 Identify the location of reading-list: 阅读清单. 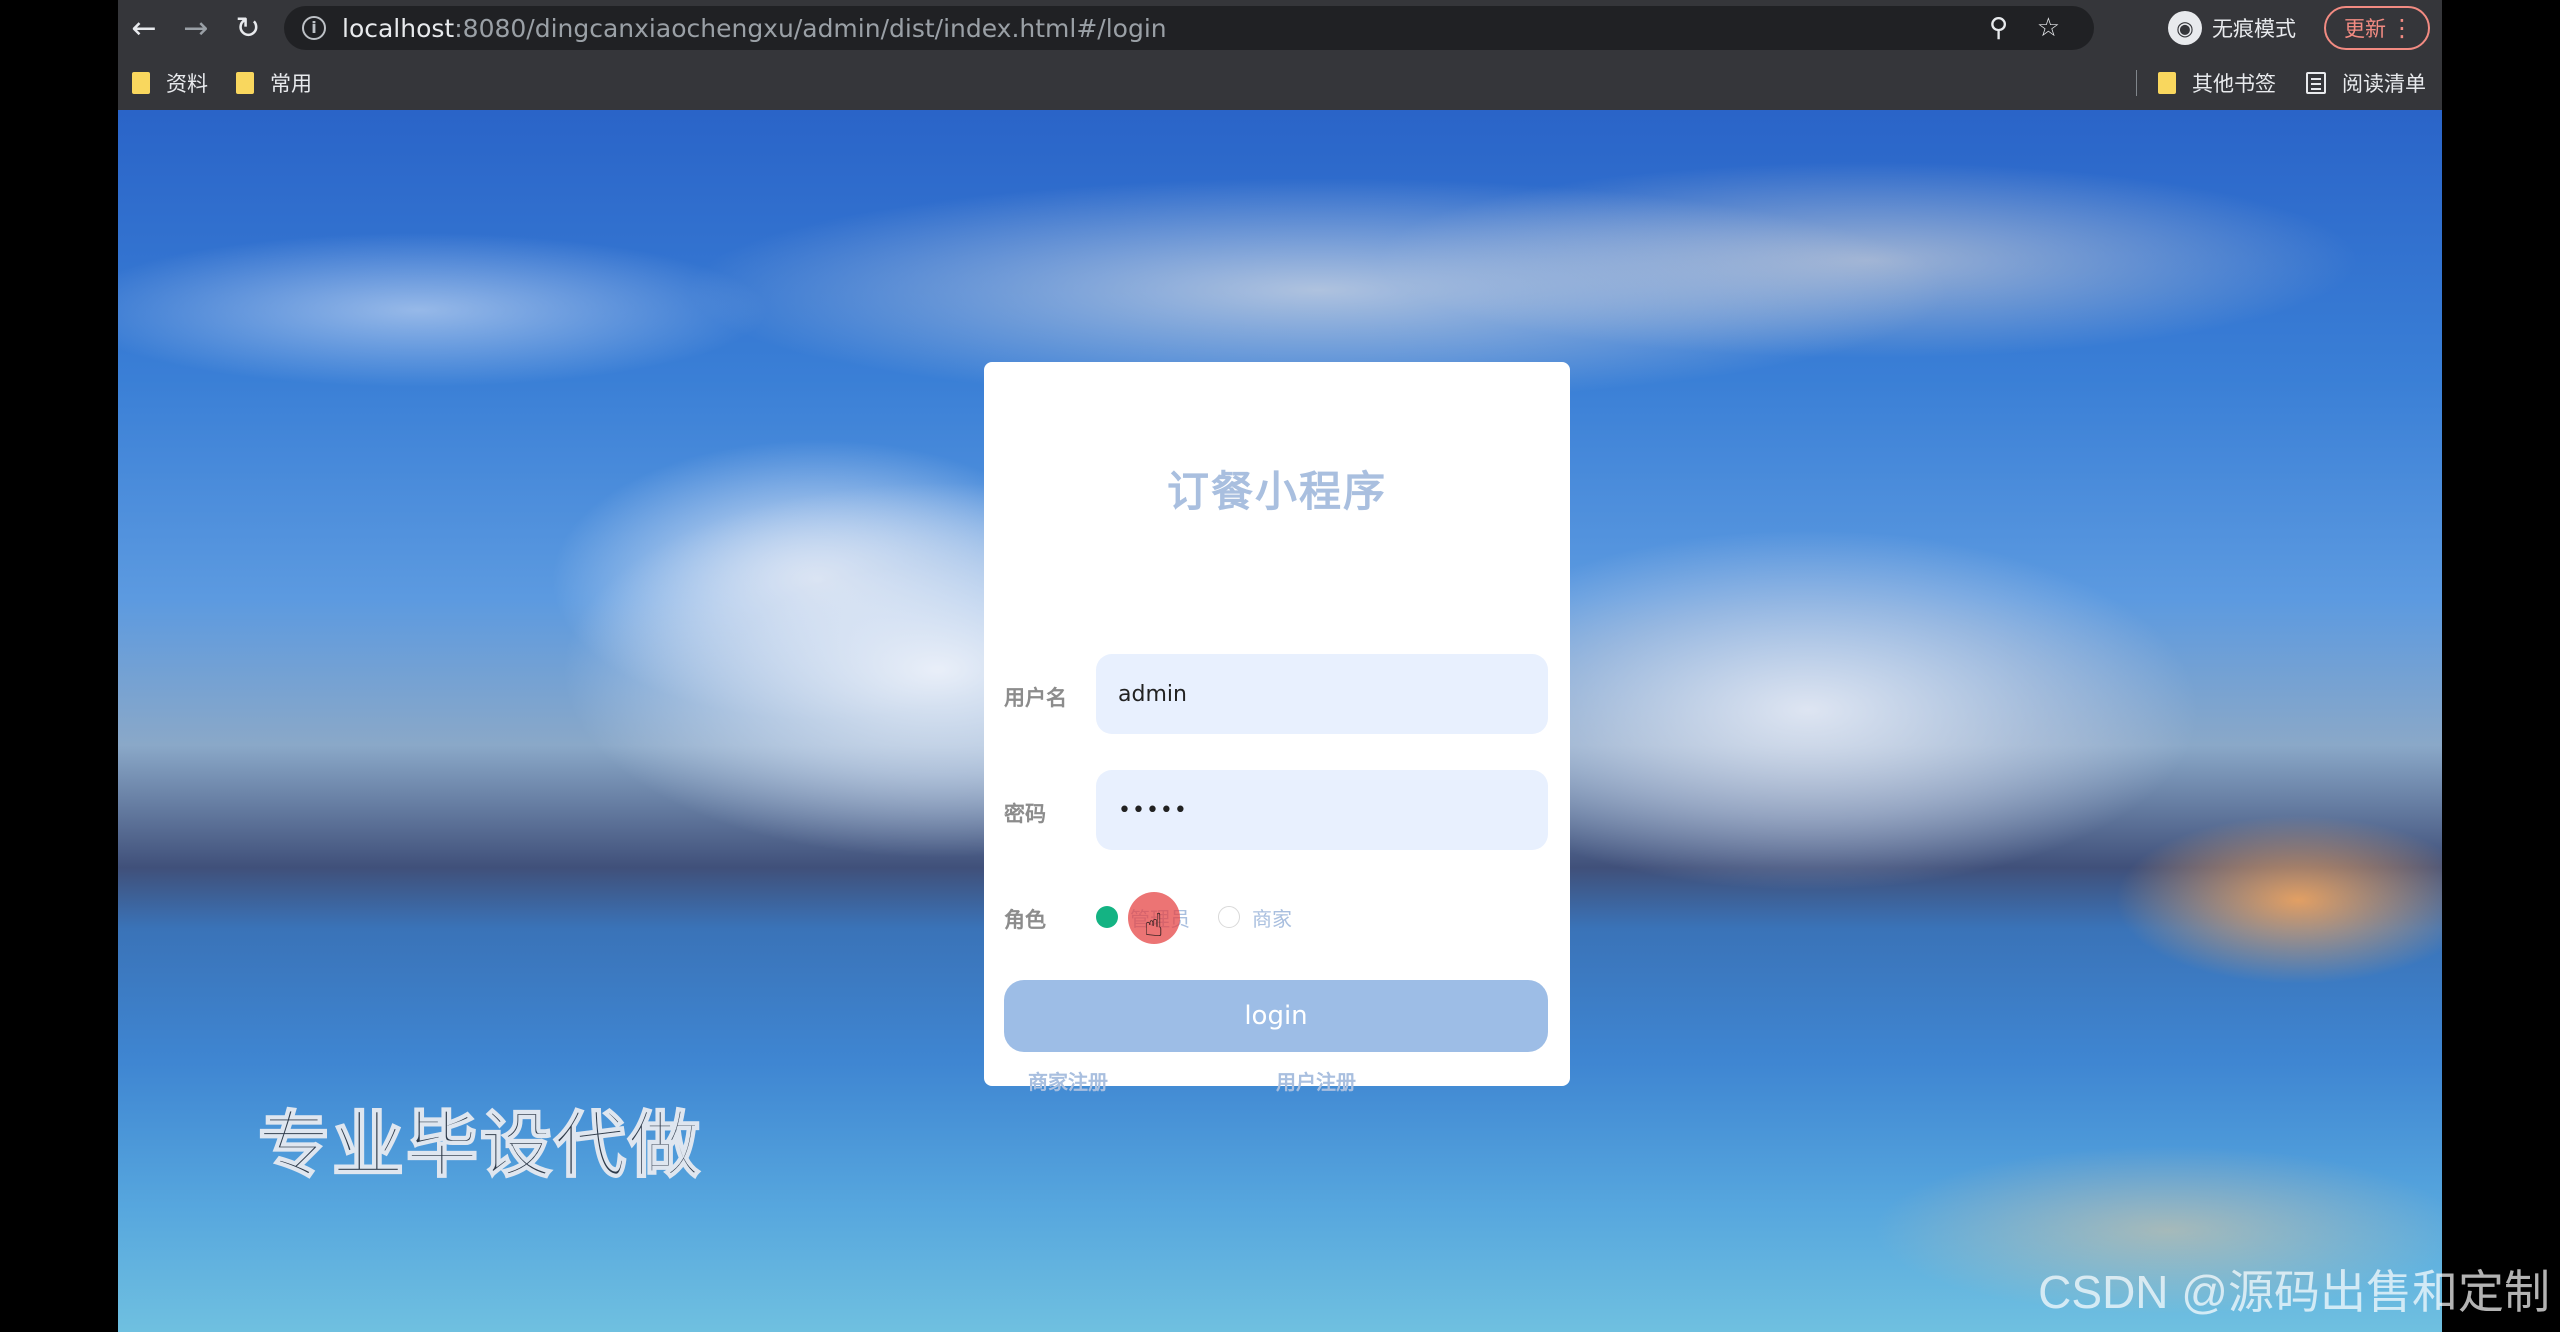
(2366, 83).